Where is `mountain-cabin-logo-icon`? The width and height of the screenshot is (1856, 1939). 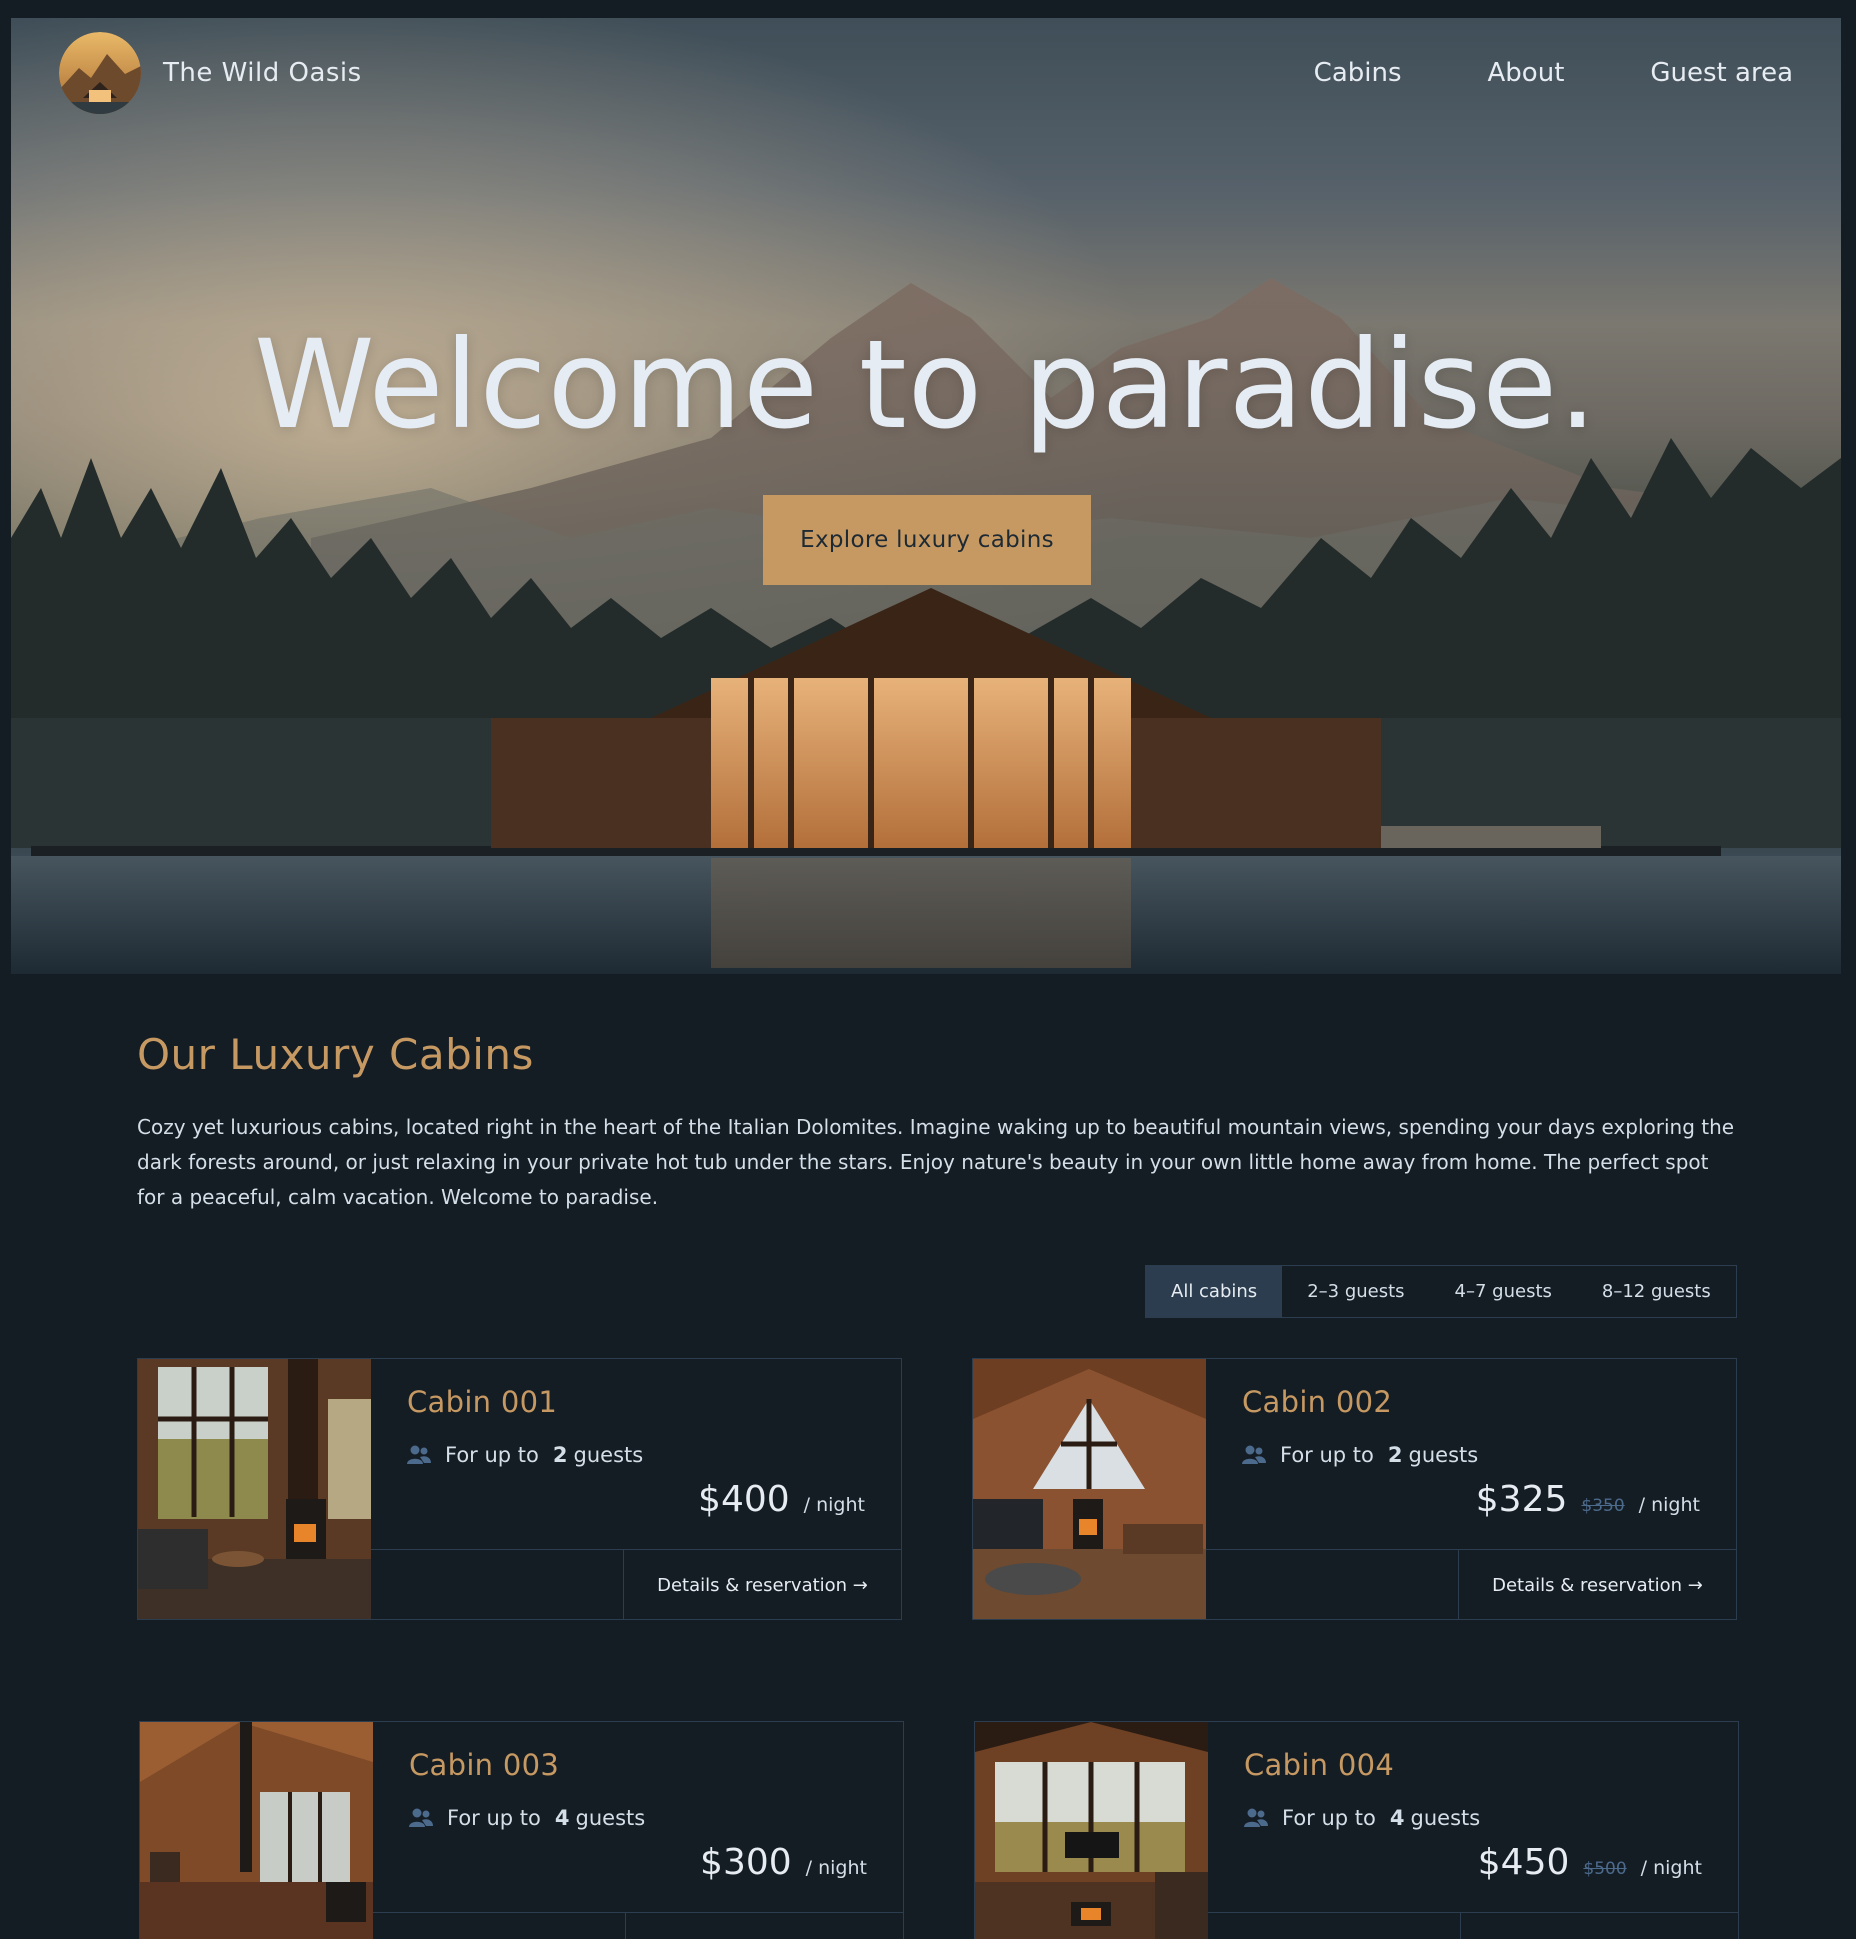
mountain-cabin-logo-icon is located at coordinates (100, 73).